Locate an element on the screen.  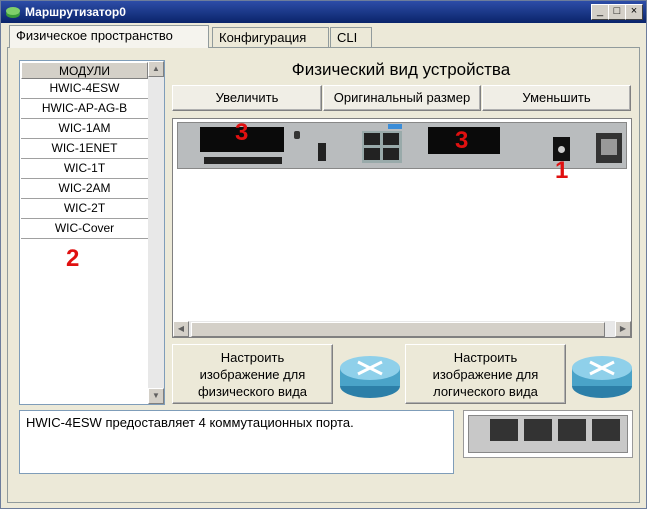
scroll-thumb is located at coordinates (398, 329).